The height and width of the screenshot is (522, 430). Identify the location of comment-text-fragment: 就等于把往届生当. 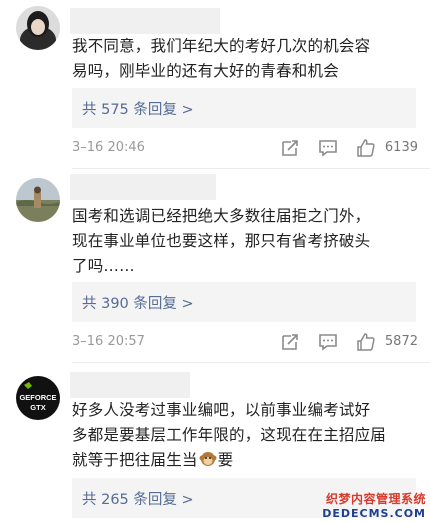
(135, 460).